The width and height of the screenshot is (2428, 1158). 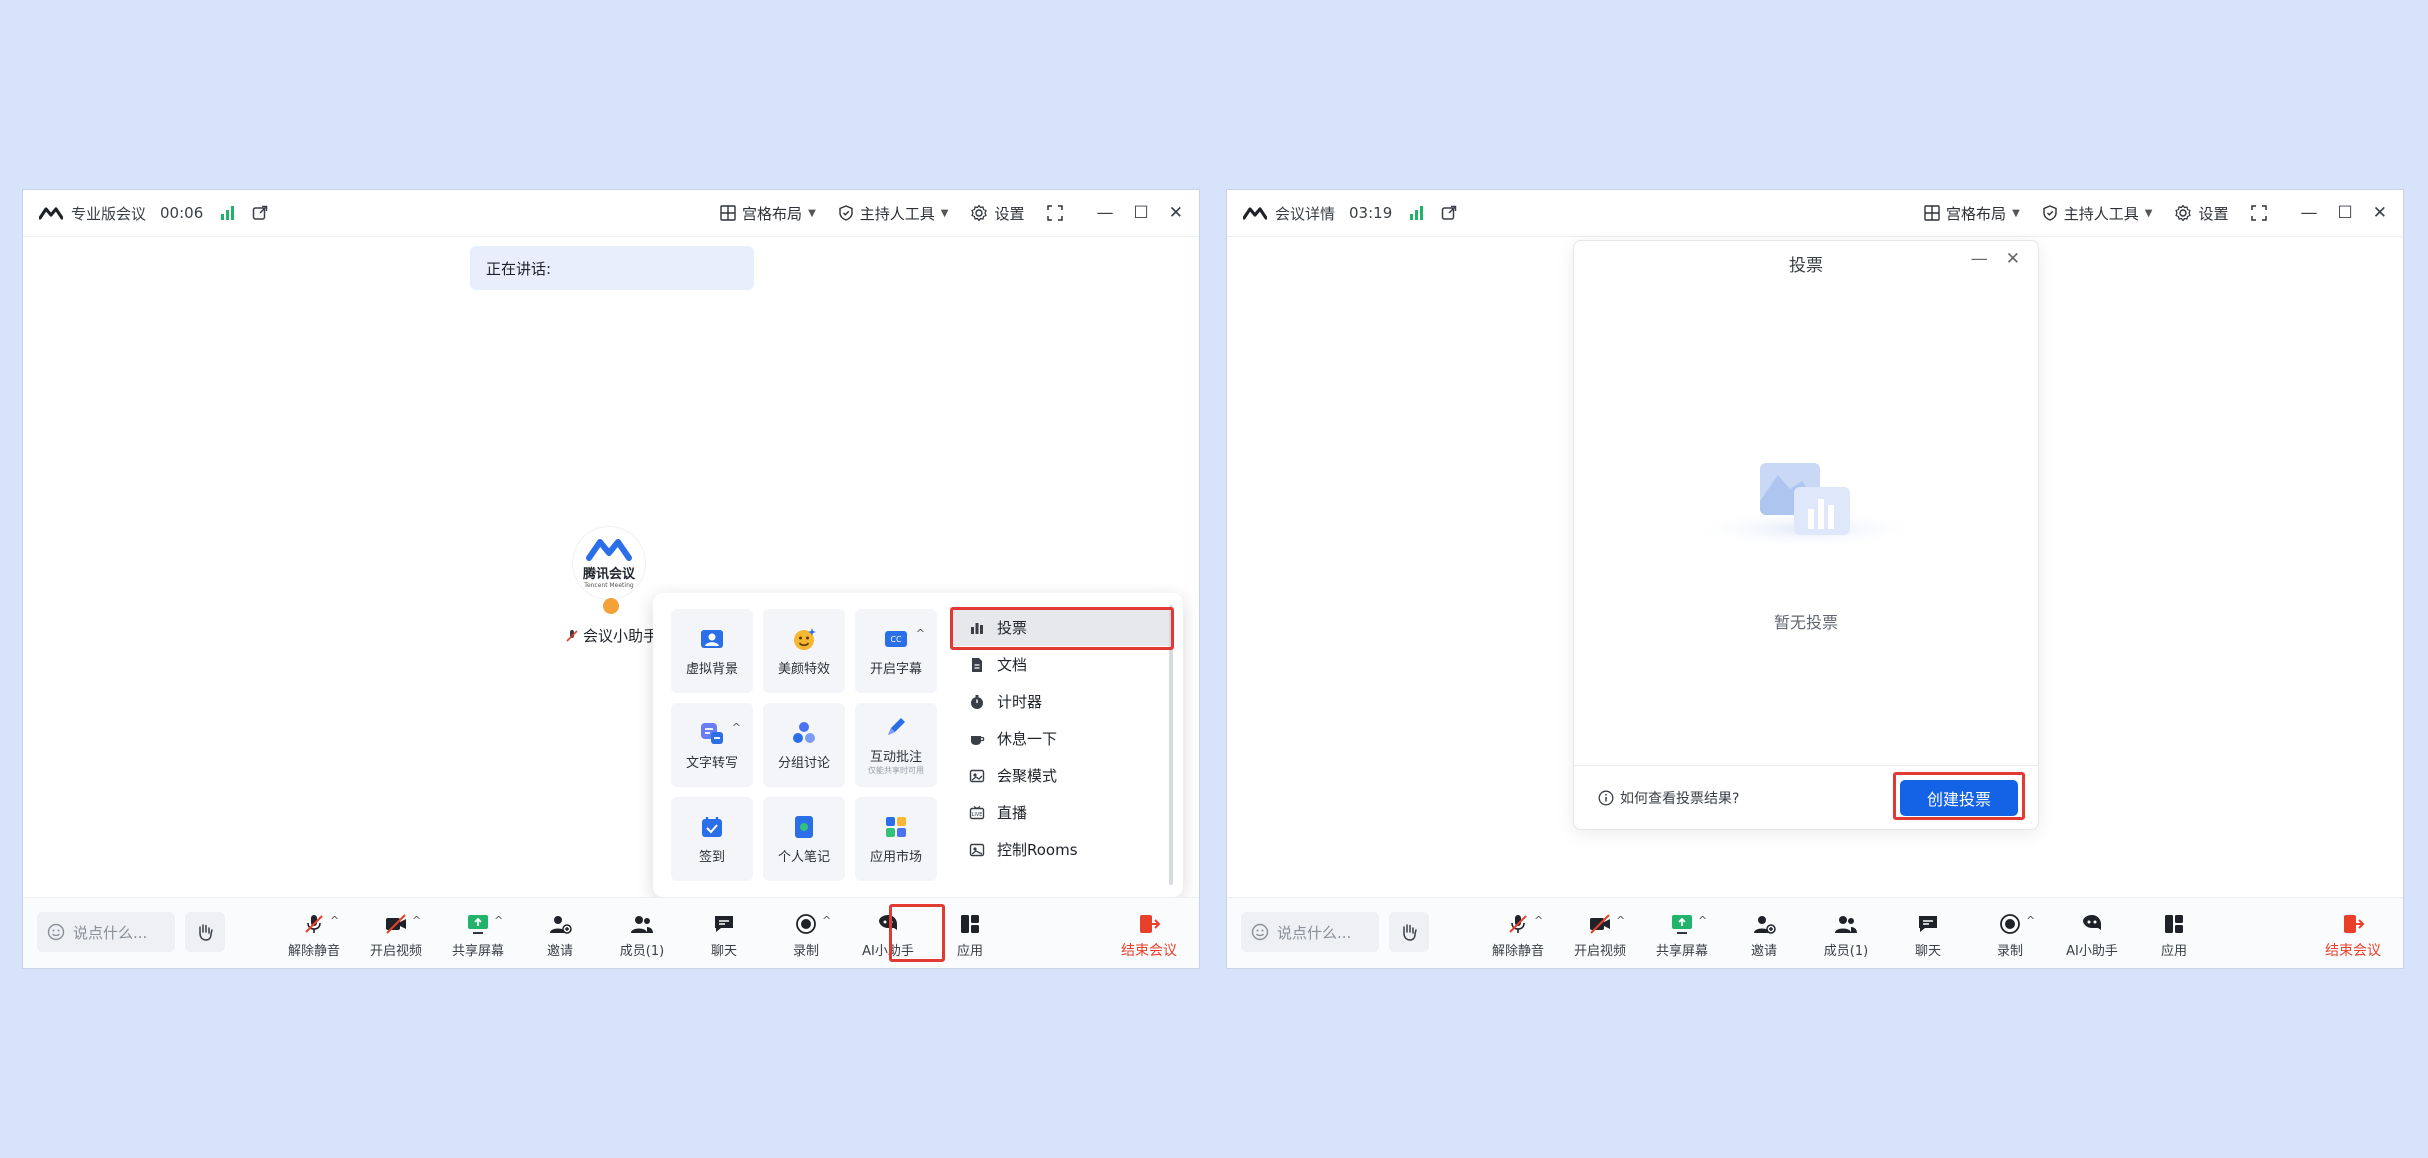 I want to click on record-icon, so click(x=806, y=924).